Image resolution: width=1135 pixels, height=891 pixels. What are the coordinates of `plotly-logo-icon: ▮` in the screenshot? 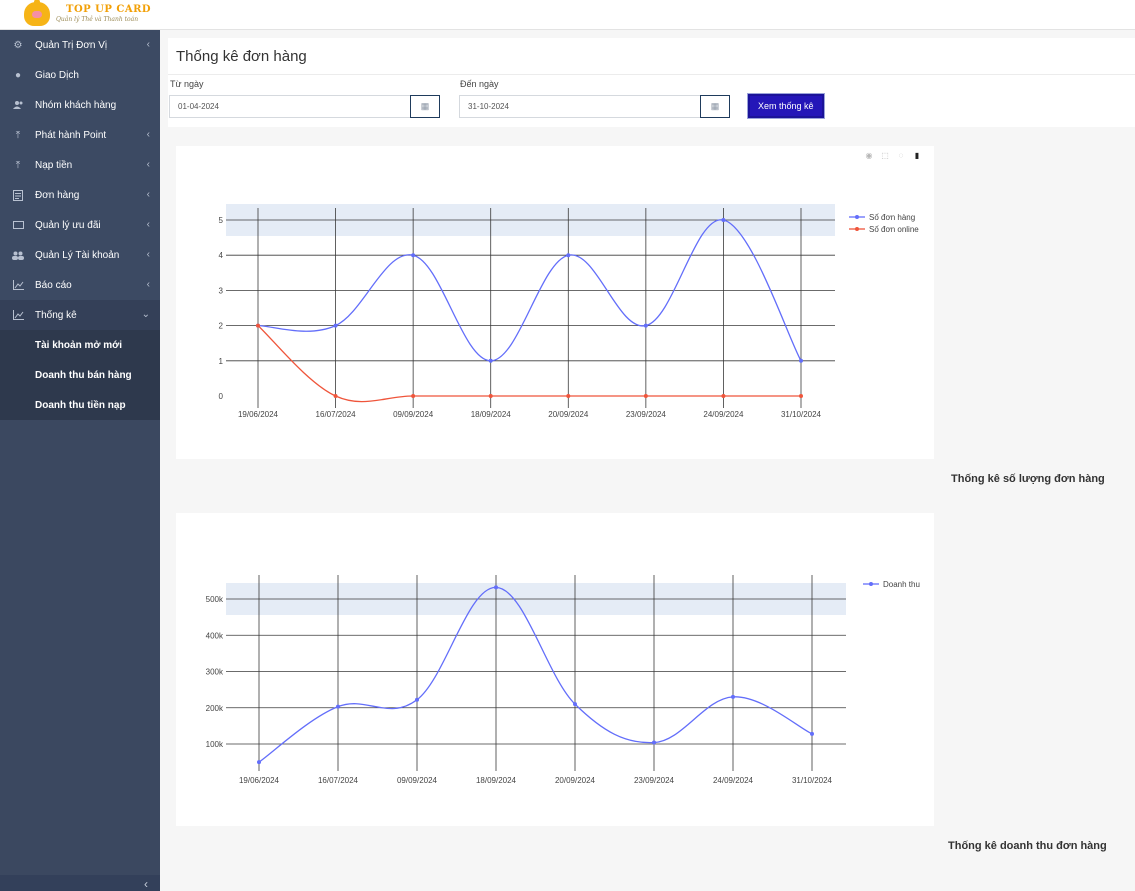 It's located at (917, 155).